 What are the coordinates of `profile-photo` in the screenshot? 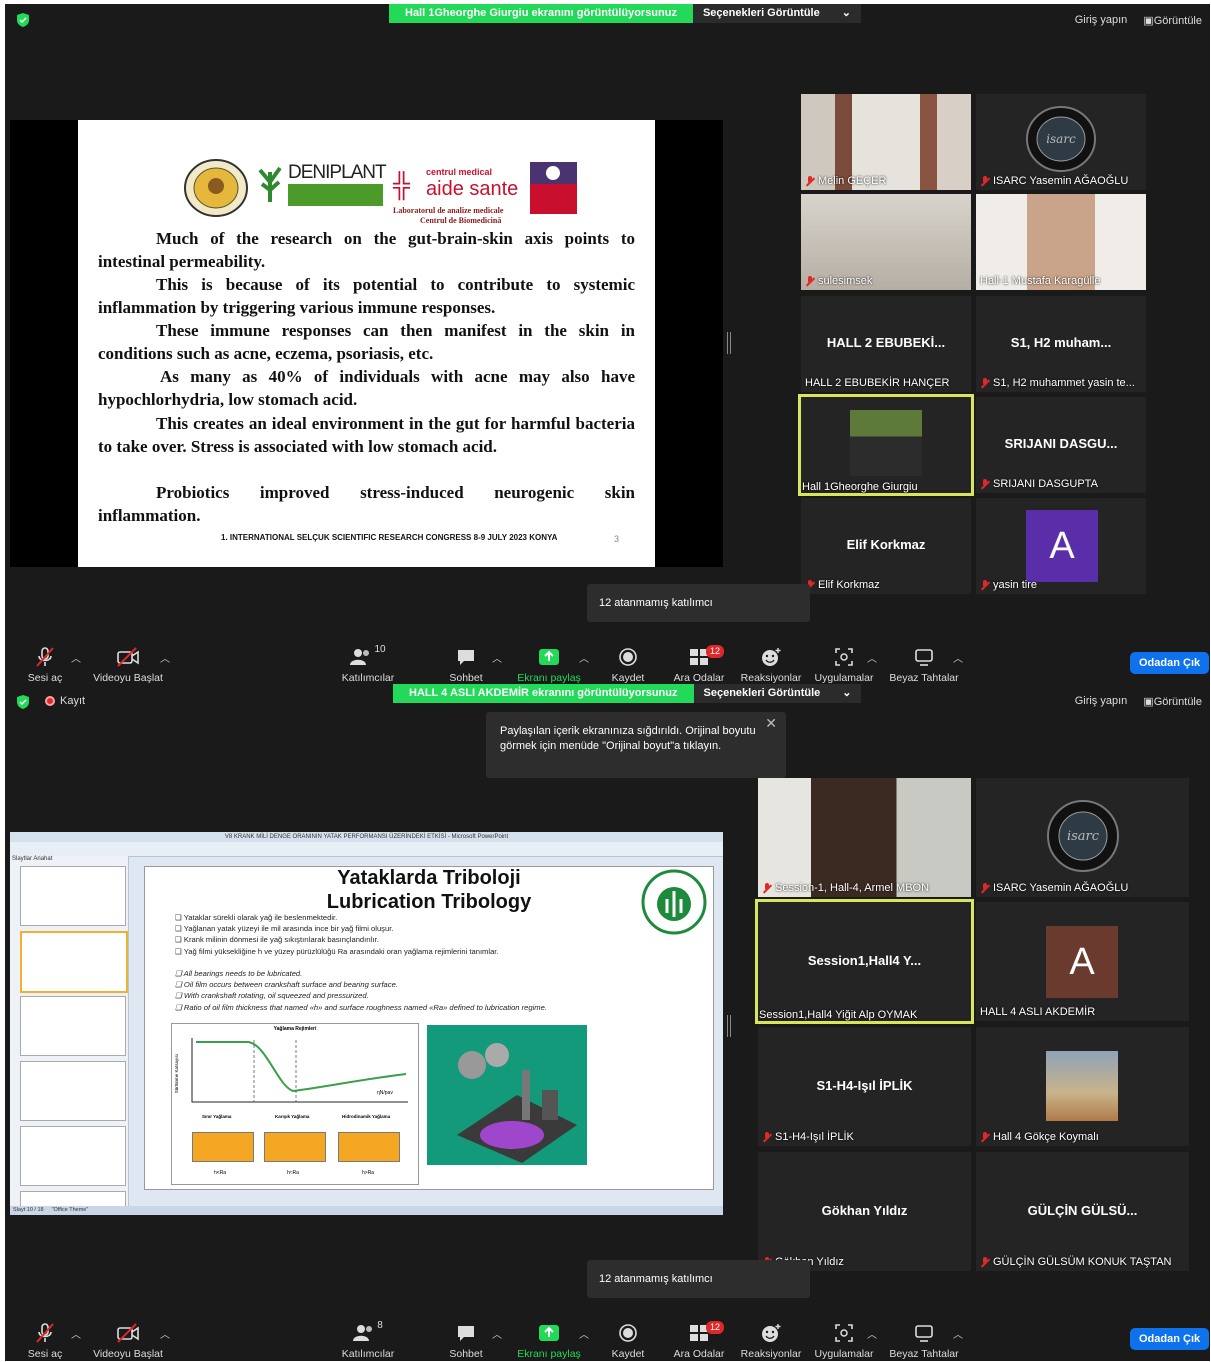 It's located at (1082, 1086).